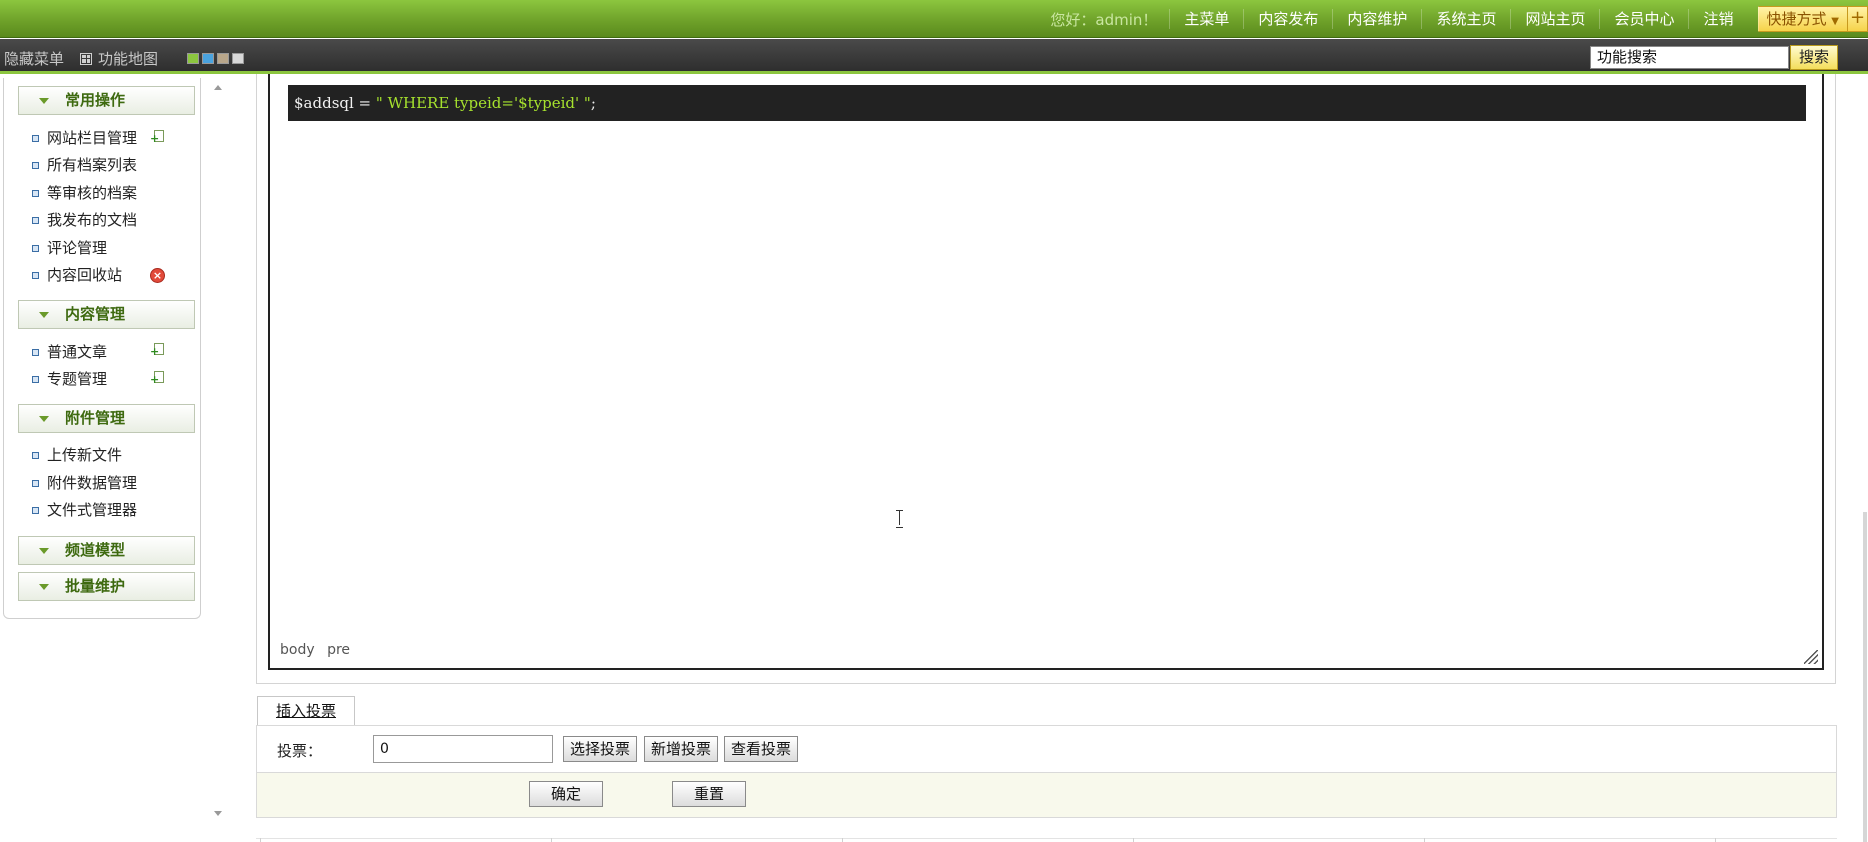 Image resolution: width=1868 pixels, height=842 pixels. I want to click on code-string: " WHERE typeid='$typeid' ", so click(483, 103).